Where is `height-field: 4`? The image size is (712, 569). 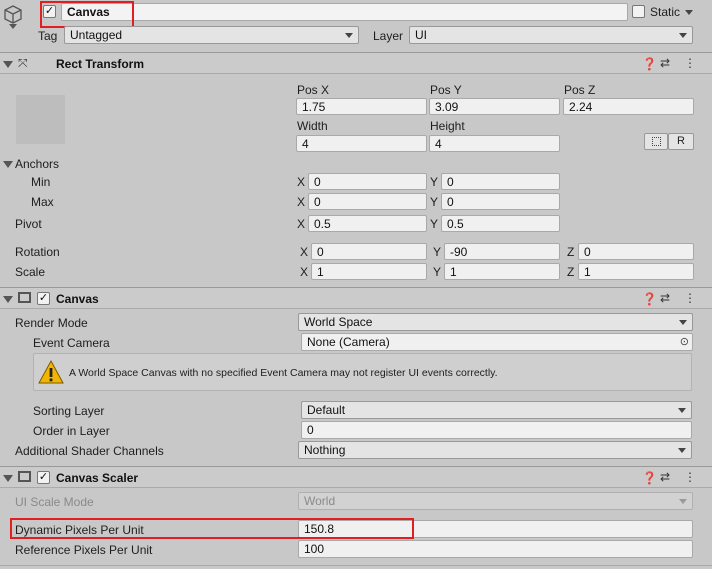
height-field: 4 is located at coordinates (494, 143).